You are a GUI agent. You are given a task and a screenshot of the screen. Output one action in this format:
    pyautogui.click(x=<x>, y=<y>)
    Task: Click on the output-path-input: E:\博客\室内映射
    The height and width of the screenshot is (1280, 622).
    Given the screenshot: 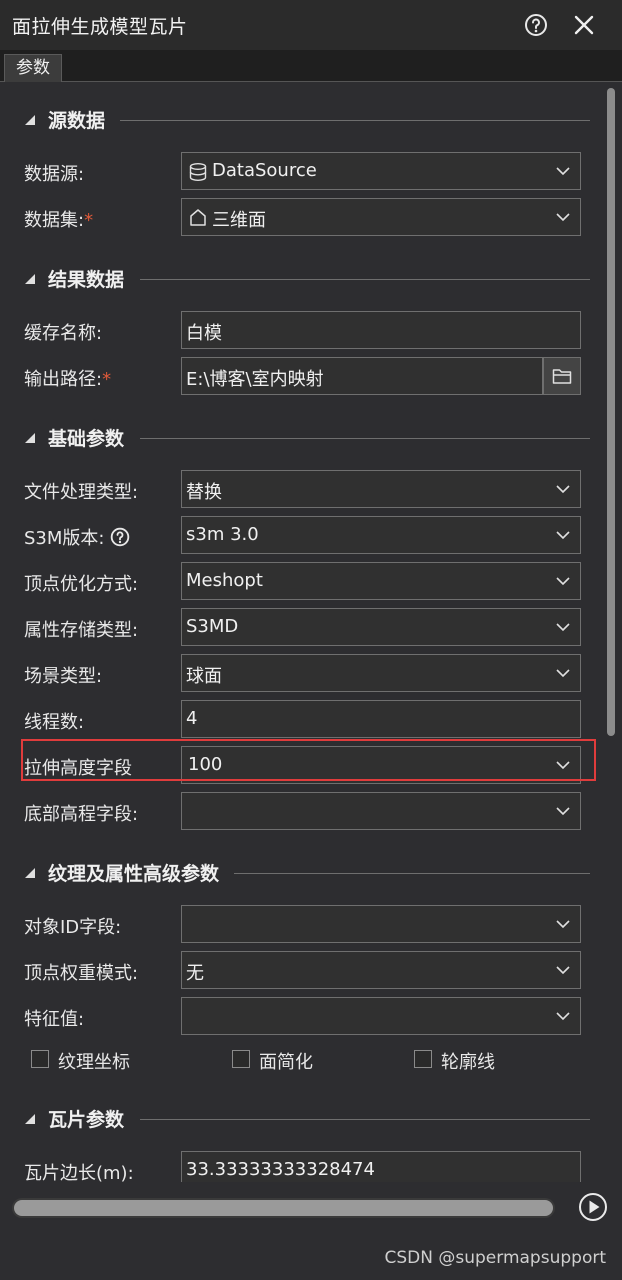 What is the action you would take?
    pyautogui.click(x=362, y=376)
    